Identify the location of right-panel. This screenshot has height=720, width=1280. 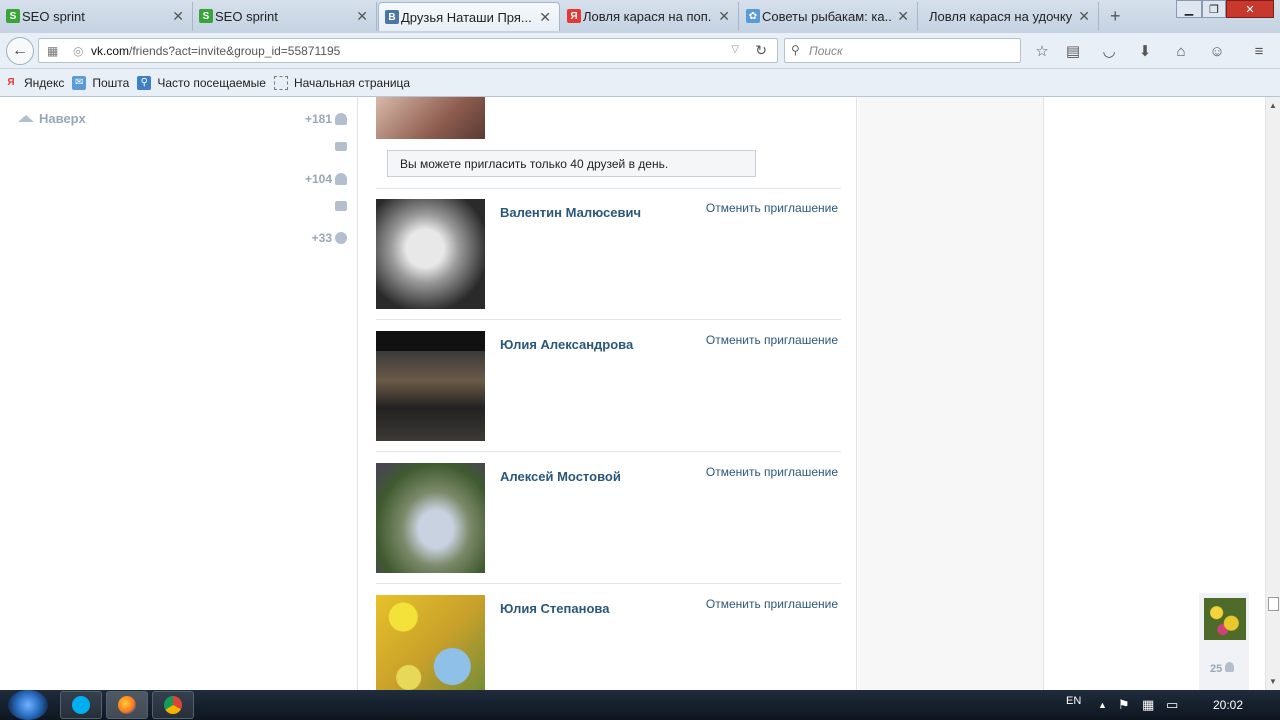
(951, 393).